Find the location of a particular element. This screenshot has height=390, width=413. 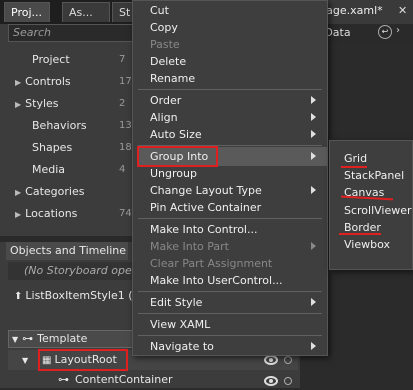

template-tree-item: ▼ ⊶ Template is located at coordinates (49, 339).